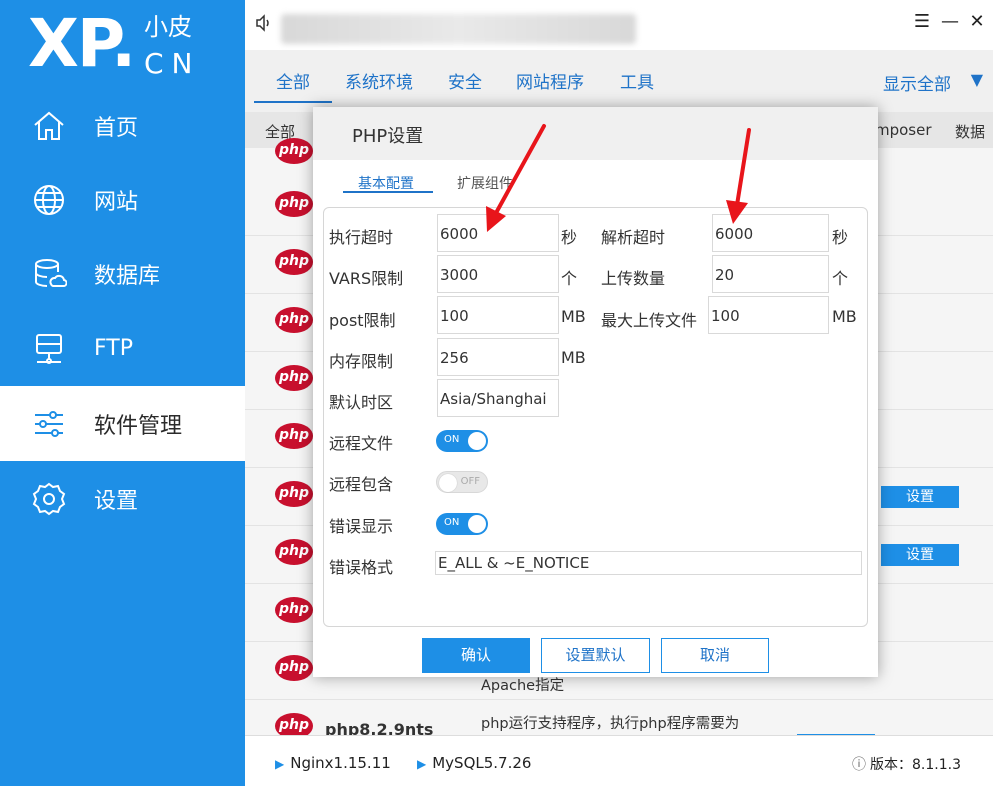 The width and height of the screenshot is (993, 786). What do you see at coordinates (917, 82) in the screenshot?
I see `show-all-dropdown: 显示全部` at bounding box center [917, 82].